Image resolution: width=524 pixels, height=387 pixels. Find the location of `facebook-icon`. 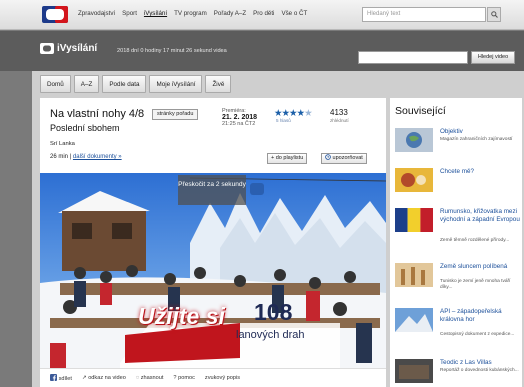

facebook-icon is located at coordinates (53, 377).